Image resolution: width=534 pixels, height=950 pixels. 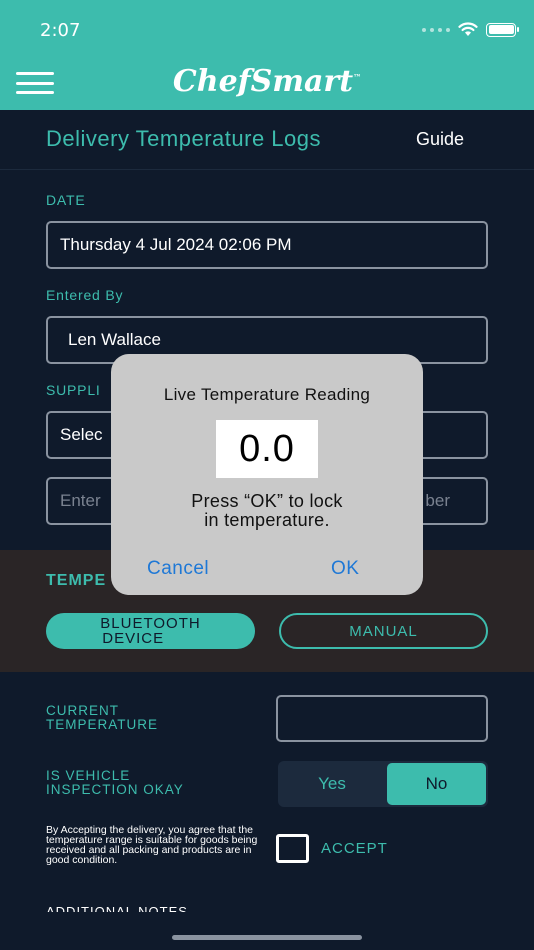 I want to click on temperature-section-label: TEMPE, so click(x=76, y=580).